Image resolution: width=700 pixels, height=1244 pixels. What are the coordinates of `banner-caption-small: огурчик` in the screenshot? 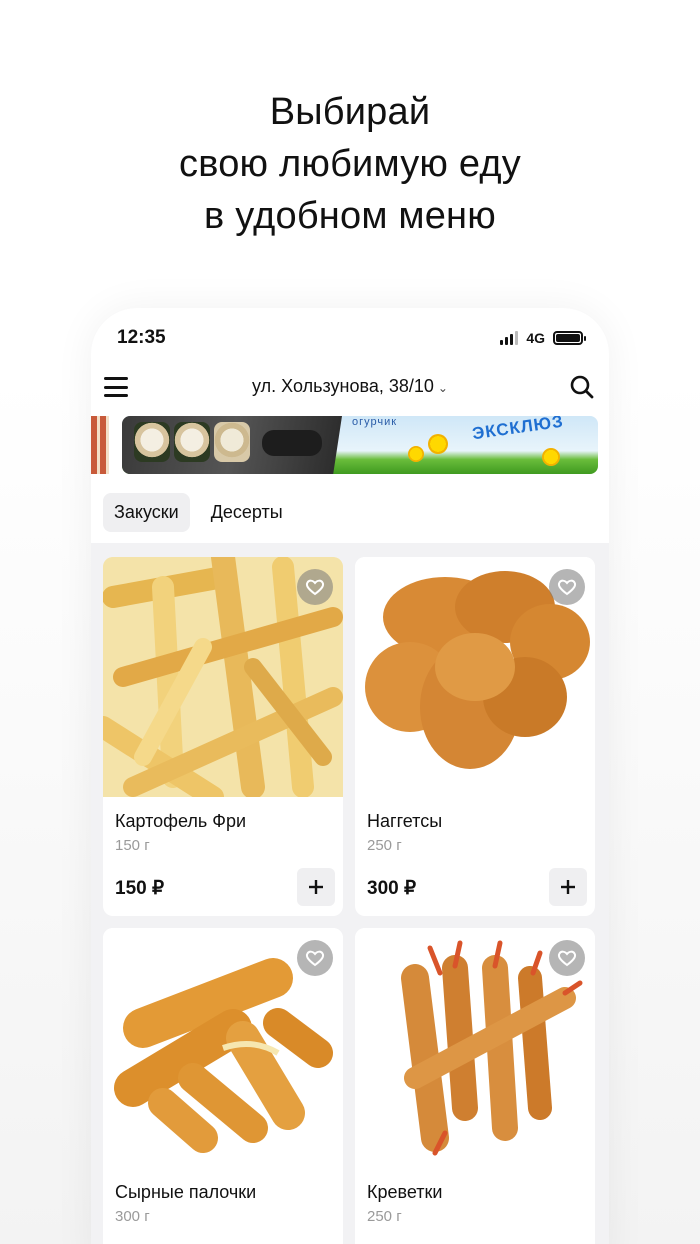 It's located at (375, 422).